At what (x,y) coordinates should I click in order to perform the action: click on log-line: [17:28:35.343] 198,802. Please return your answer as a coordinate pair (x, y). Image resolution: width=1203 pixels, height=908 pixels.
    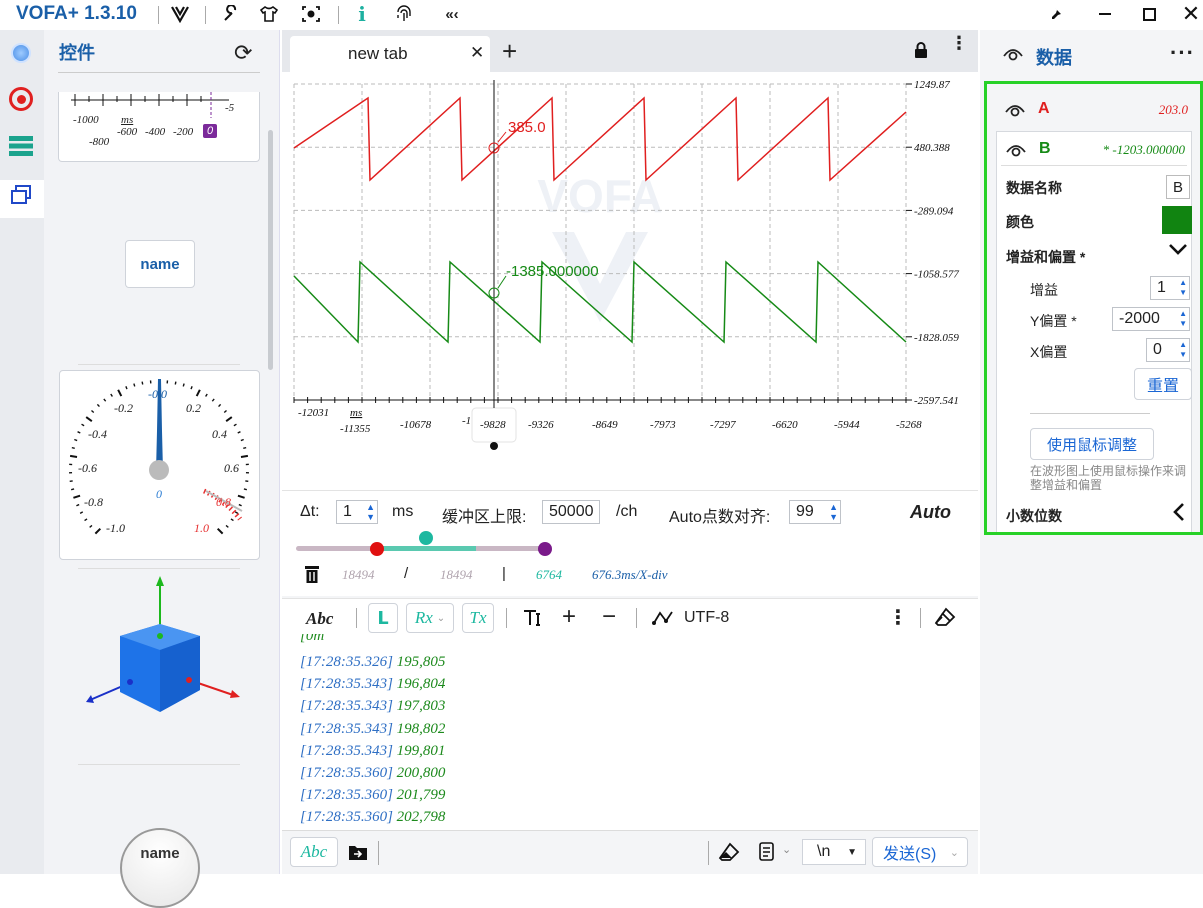
    Looking at the image, I should click on (372, 729).